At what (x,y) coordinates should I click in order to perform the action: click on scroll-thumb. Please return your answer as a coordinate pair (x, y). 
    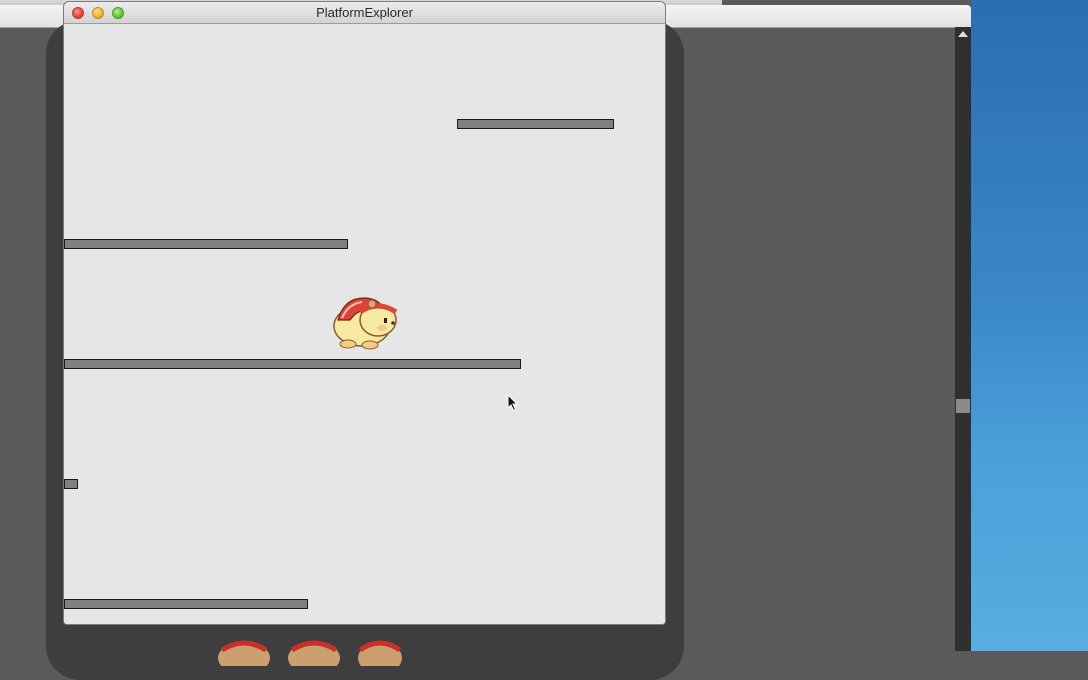
    Looking at the image, I should click on (963, 406).